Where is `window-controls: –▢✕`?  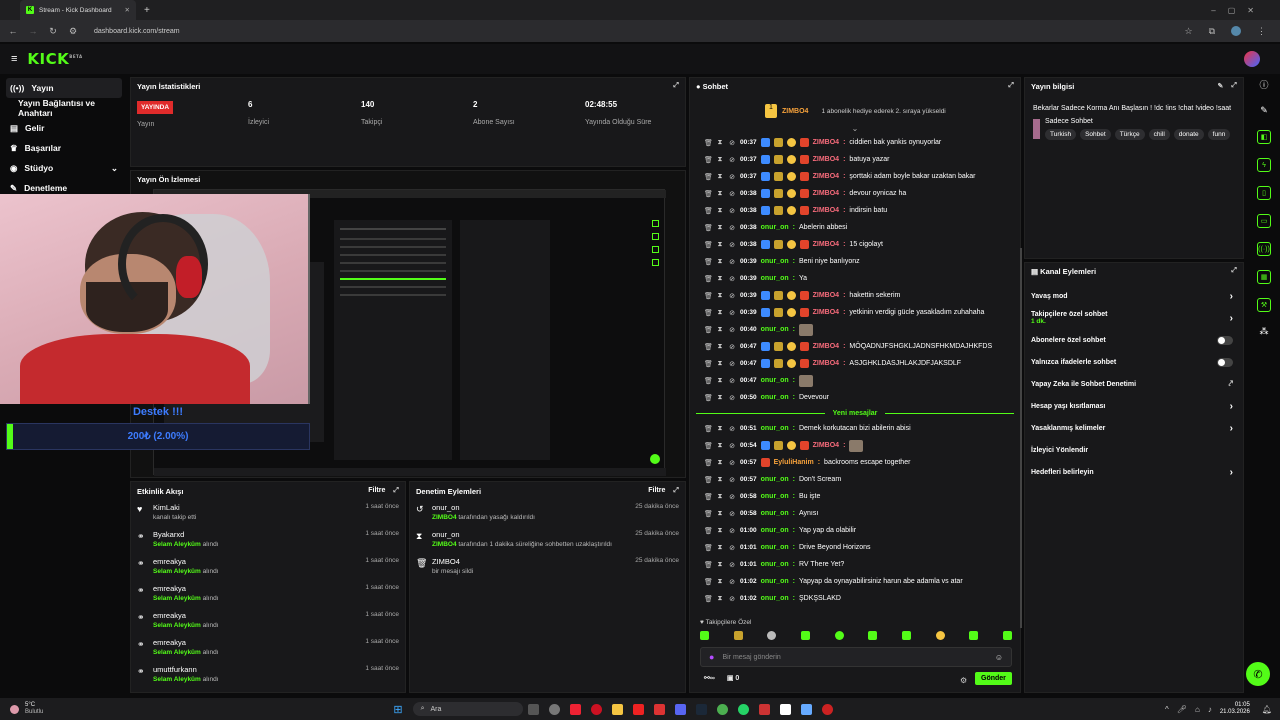 window-controls: –▢✕ is located at coordinates (1238, 10).